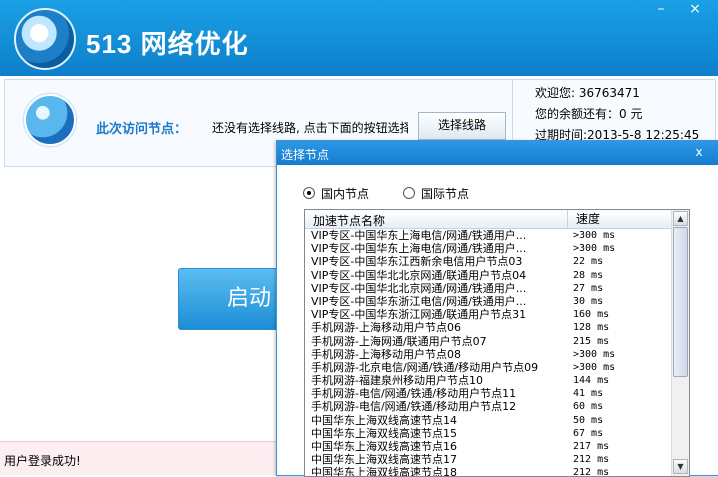 The width and height of the screenshot is (718, 477). I want to click on dialog-titlebar: 选择节点 x, so click(497, 153).